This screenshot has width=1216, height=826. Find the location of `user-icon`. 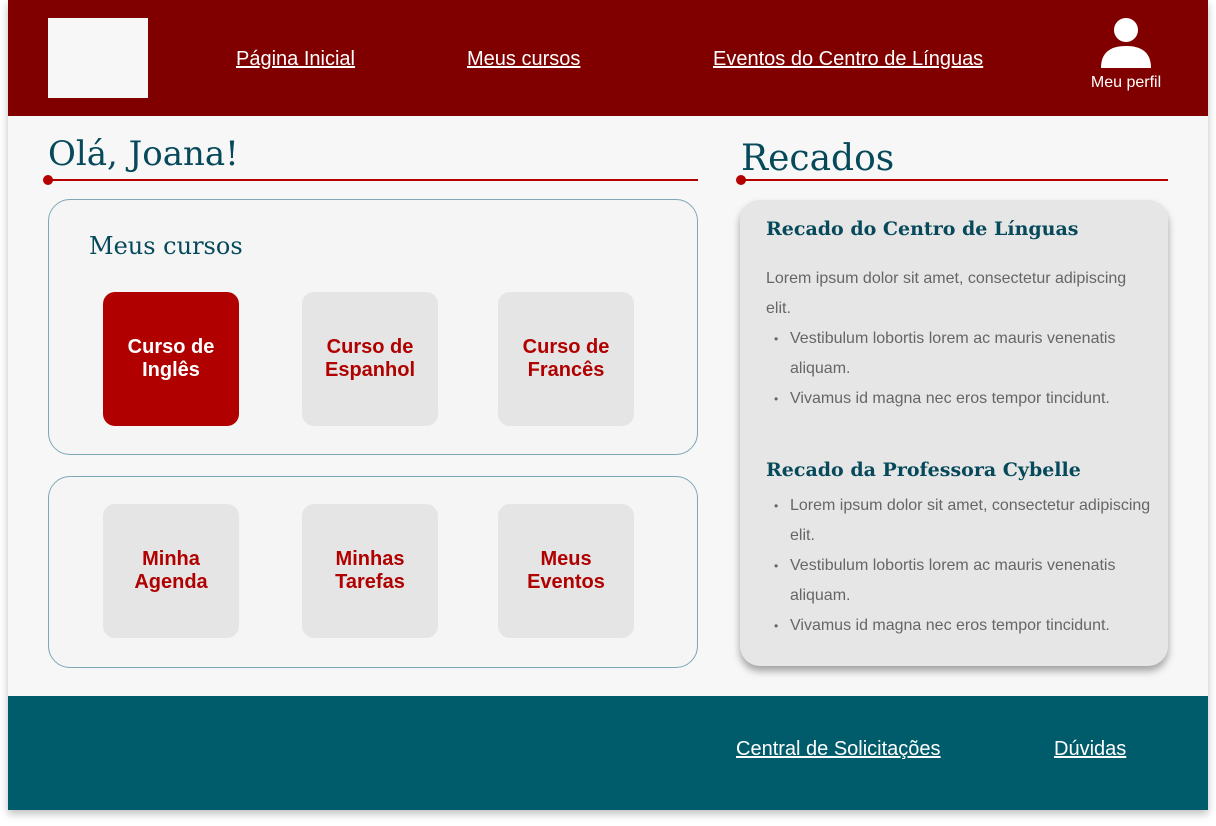

user-icon is located at coordinates (1126, 42).